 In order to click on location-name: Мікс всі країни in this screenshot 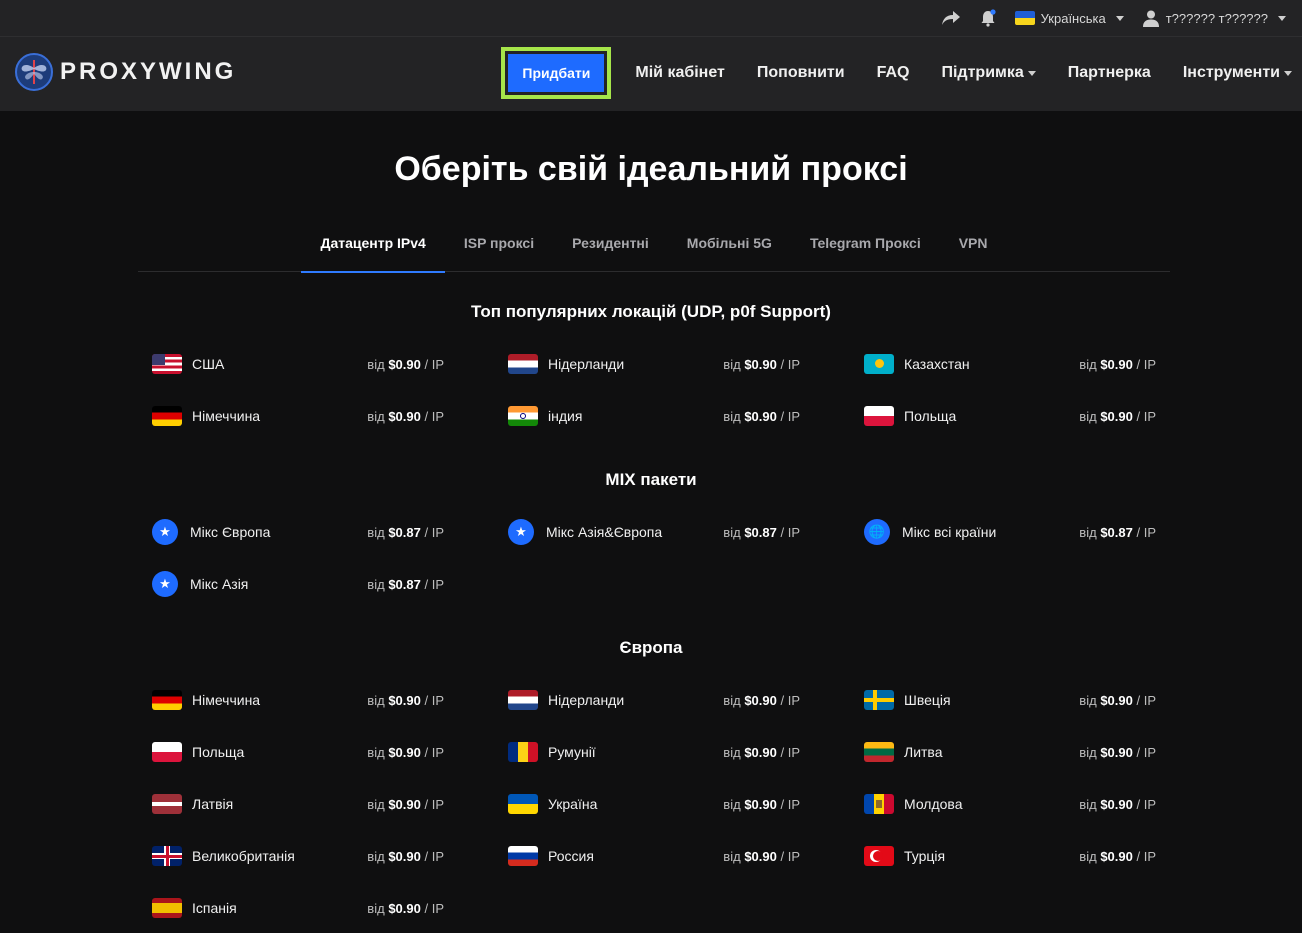, I will do `click(949, 532)`.